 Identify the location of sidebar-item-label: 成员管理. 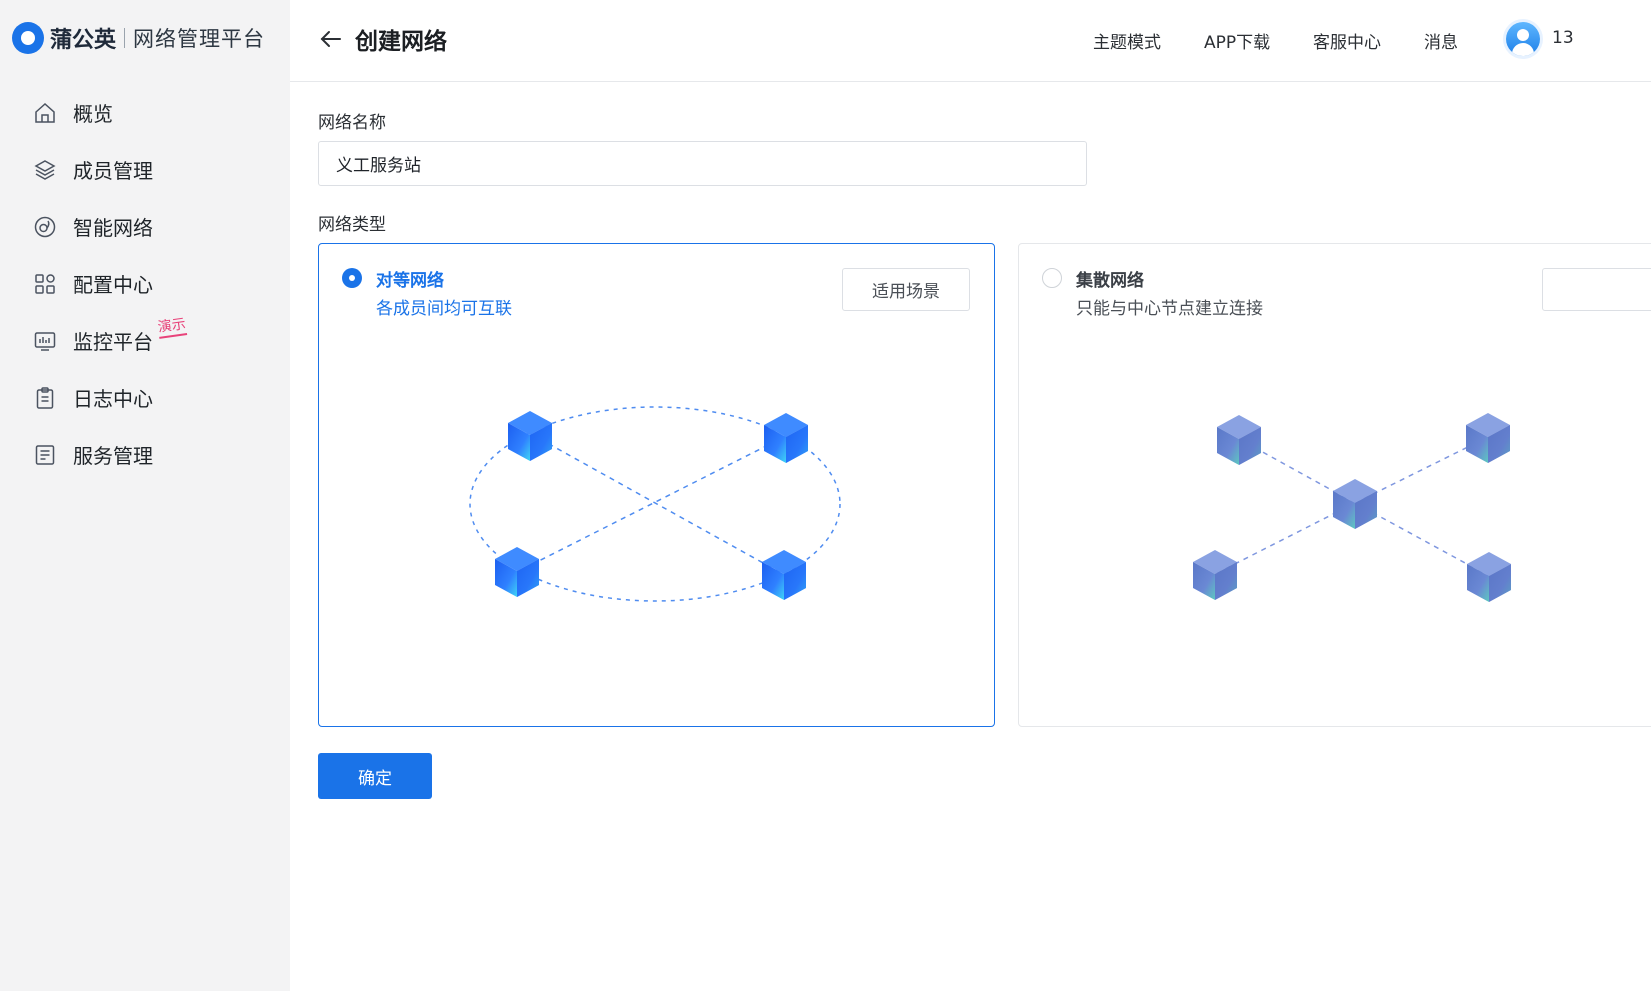
(113, 171).